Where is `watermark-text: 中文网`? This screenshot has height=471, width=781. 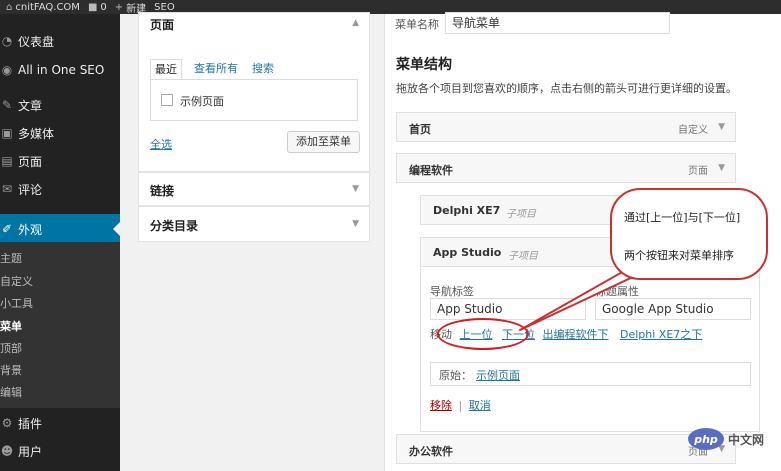 watermark-text: 中文网 is located at coordinates (746, 439).